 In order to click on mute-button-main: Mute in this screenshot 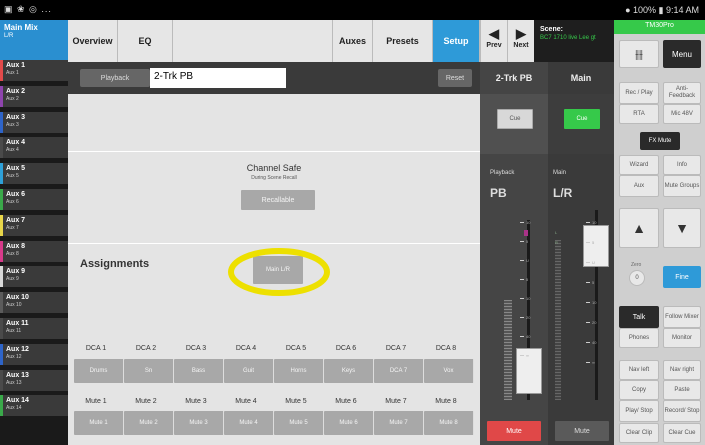, I will do `click(582, 431)`.